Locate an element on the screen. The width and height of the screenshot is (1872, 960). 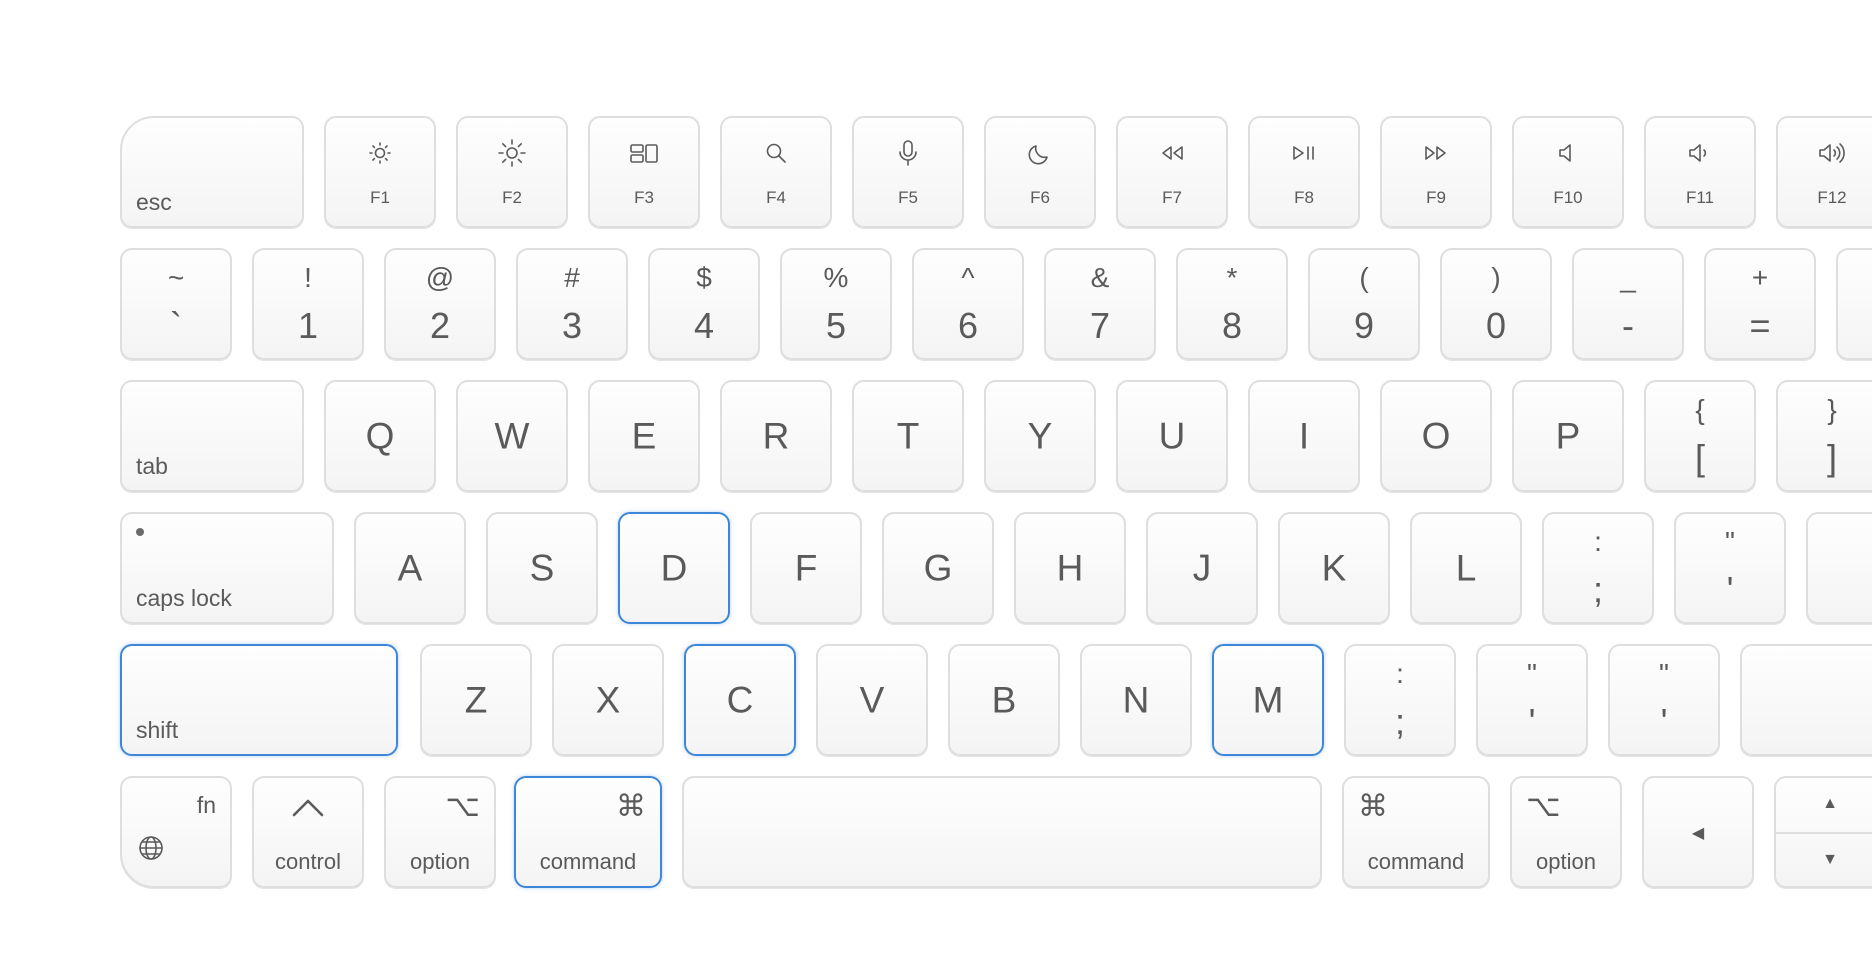
number-key-4: $4 is located at coordinates (704, 304).